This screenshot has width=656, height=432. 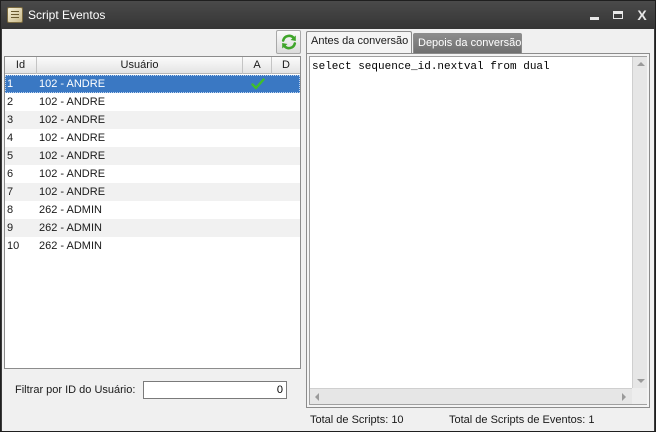 I want to click on table-row: 6 102 - ANDRE, so click(x=152, y=174).